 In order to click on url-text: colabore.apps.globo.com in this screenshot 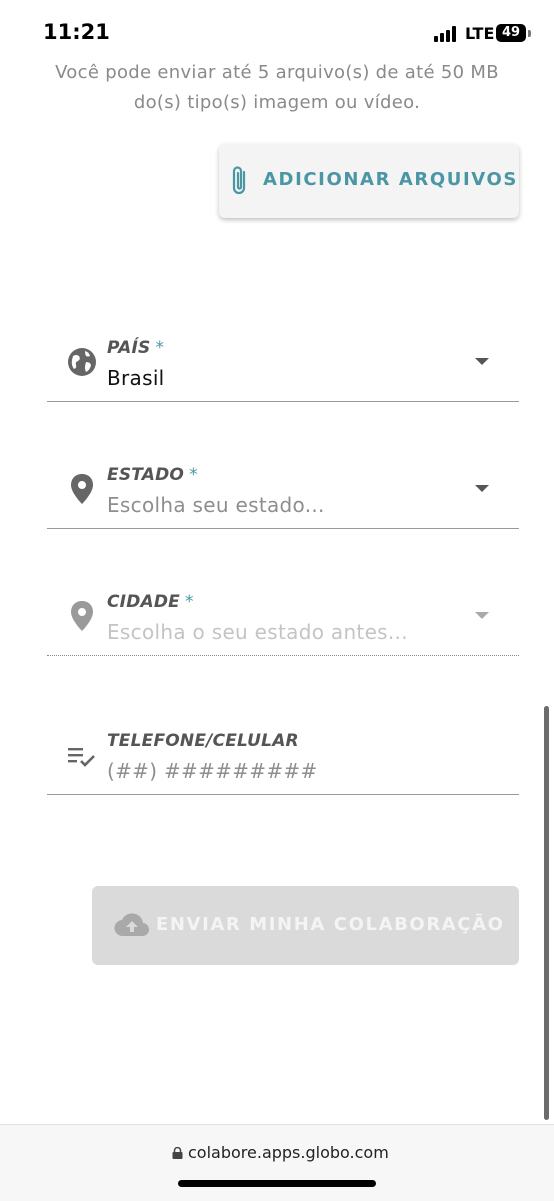, I will do `click(288, 1152)`.